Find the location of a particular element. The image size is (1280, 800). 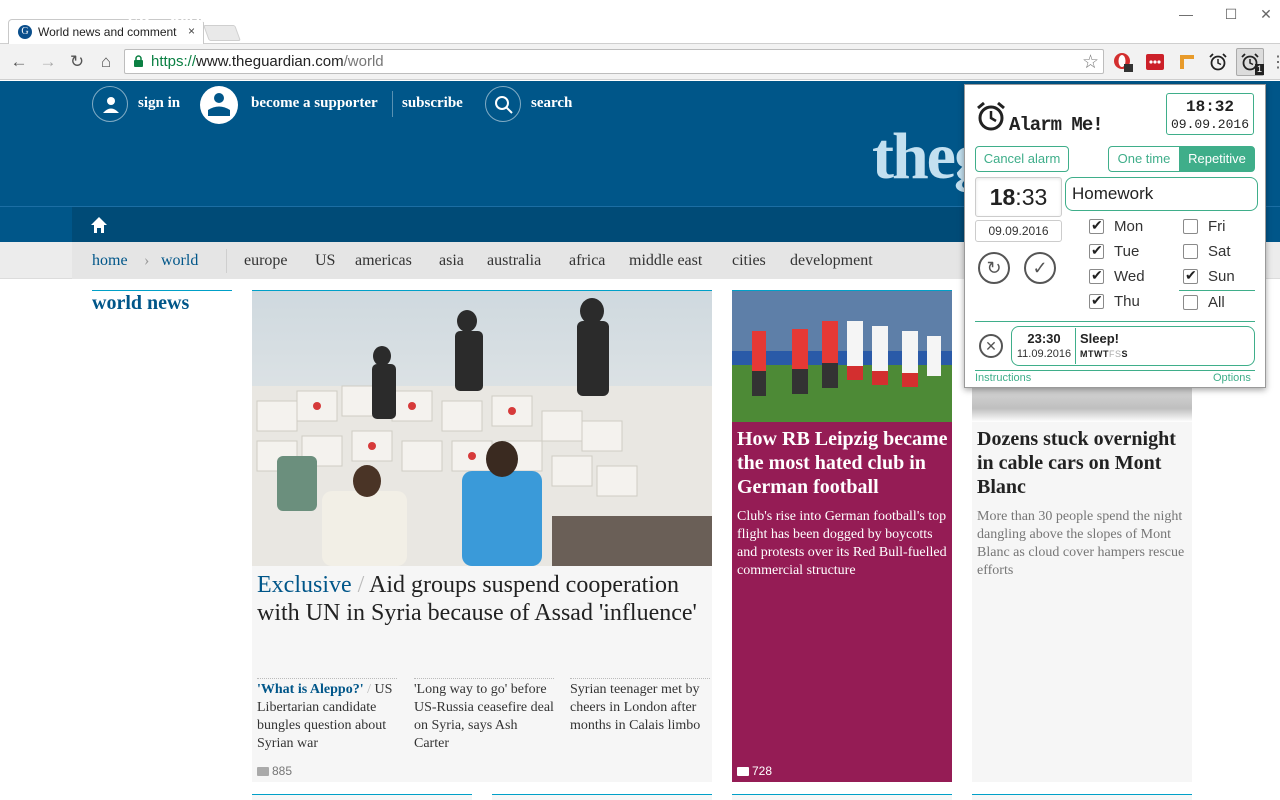

subnav-europe: europe is located at coordinates (266, 261).